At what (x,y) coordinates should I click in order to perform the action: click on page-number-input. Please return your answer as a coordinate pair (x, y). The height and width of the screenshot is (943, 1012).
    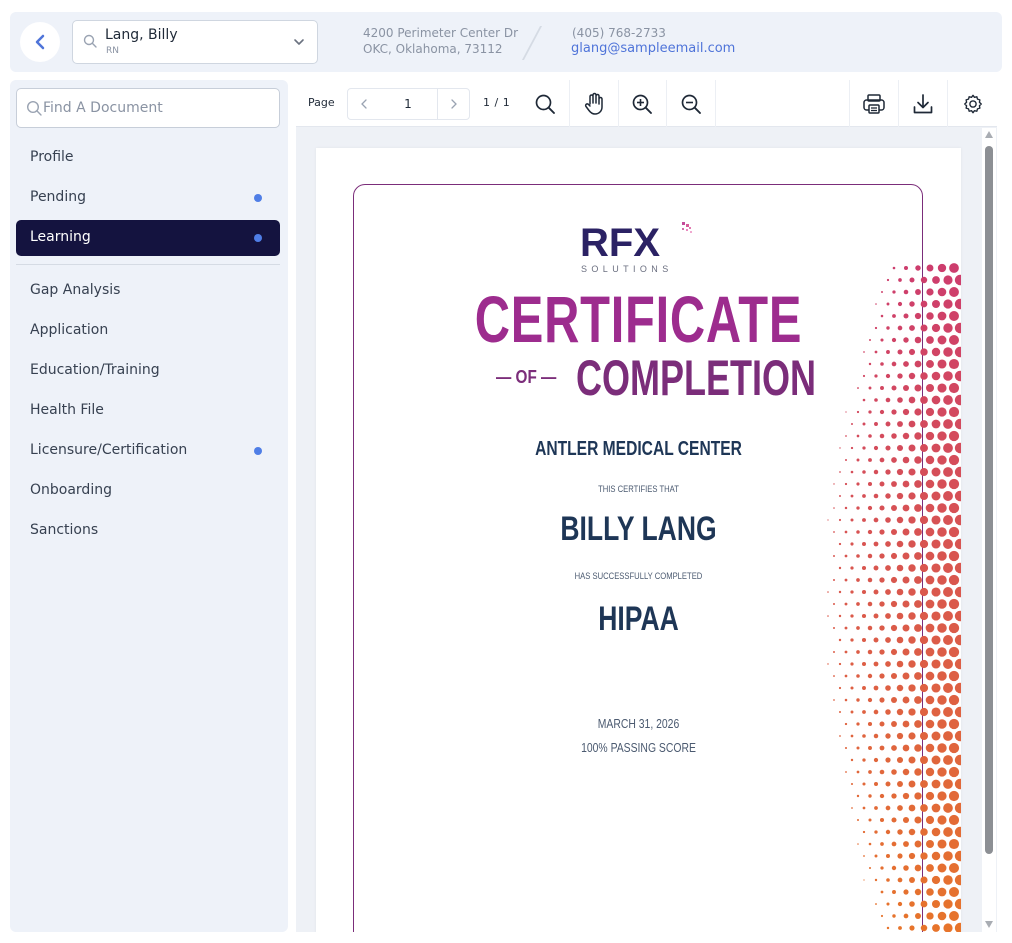
    Looking at the image, I should click on (408, 104).